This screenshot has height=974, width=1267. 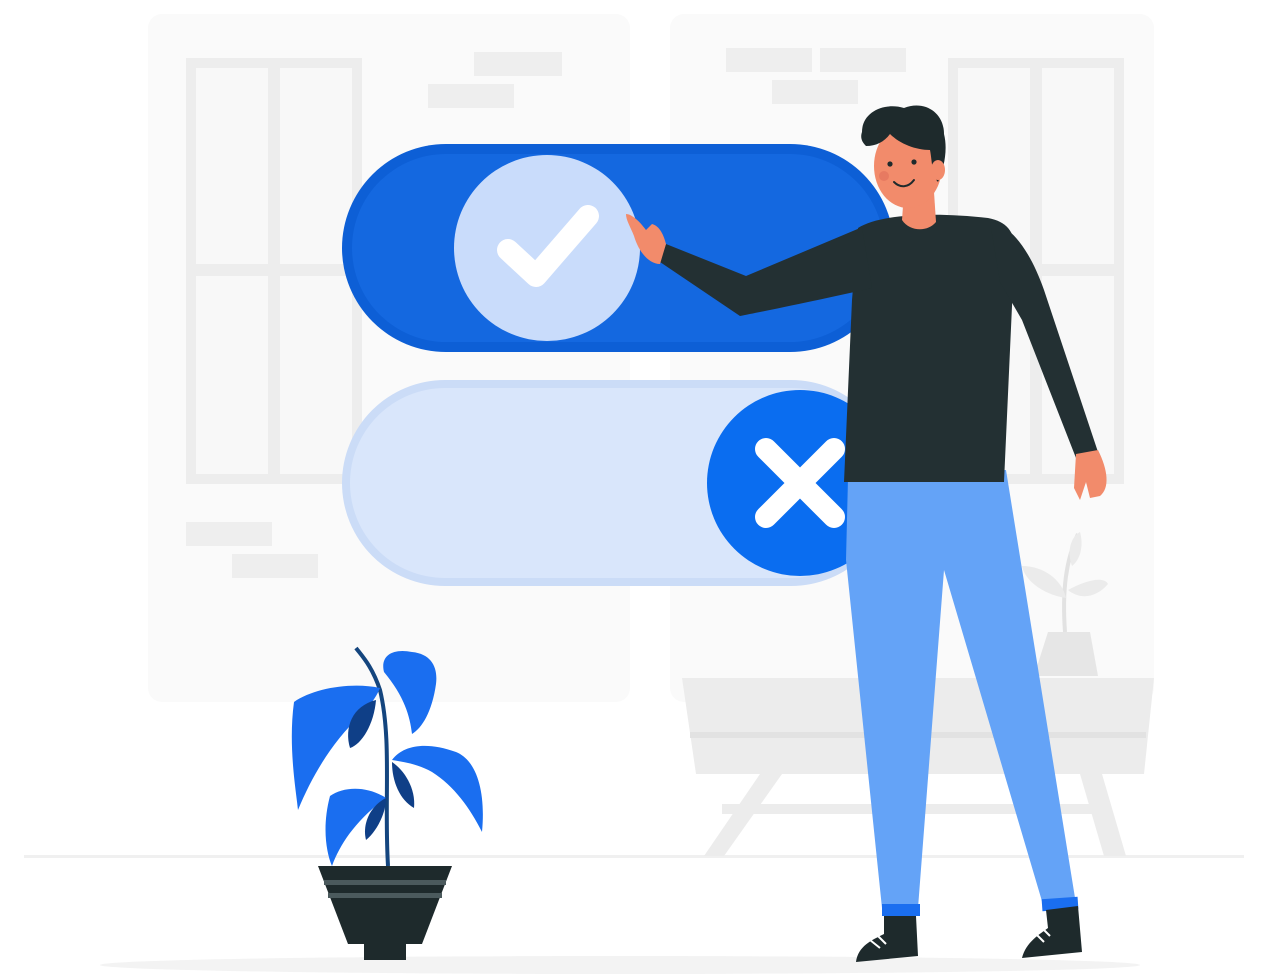 What do you see at coordinates (938, 170) in the screenshot?
I see `person-ear` at bounding box center [938, 170].